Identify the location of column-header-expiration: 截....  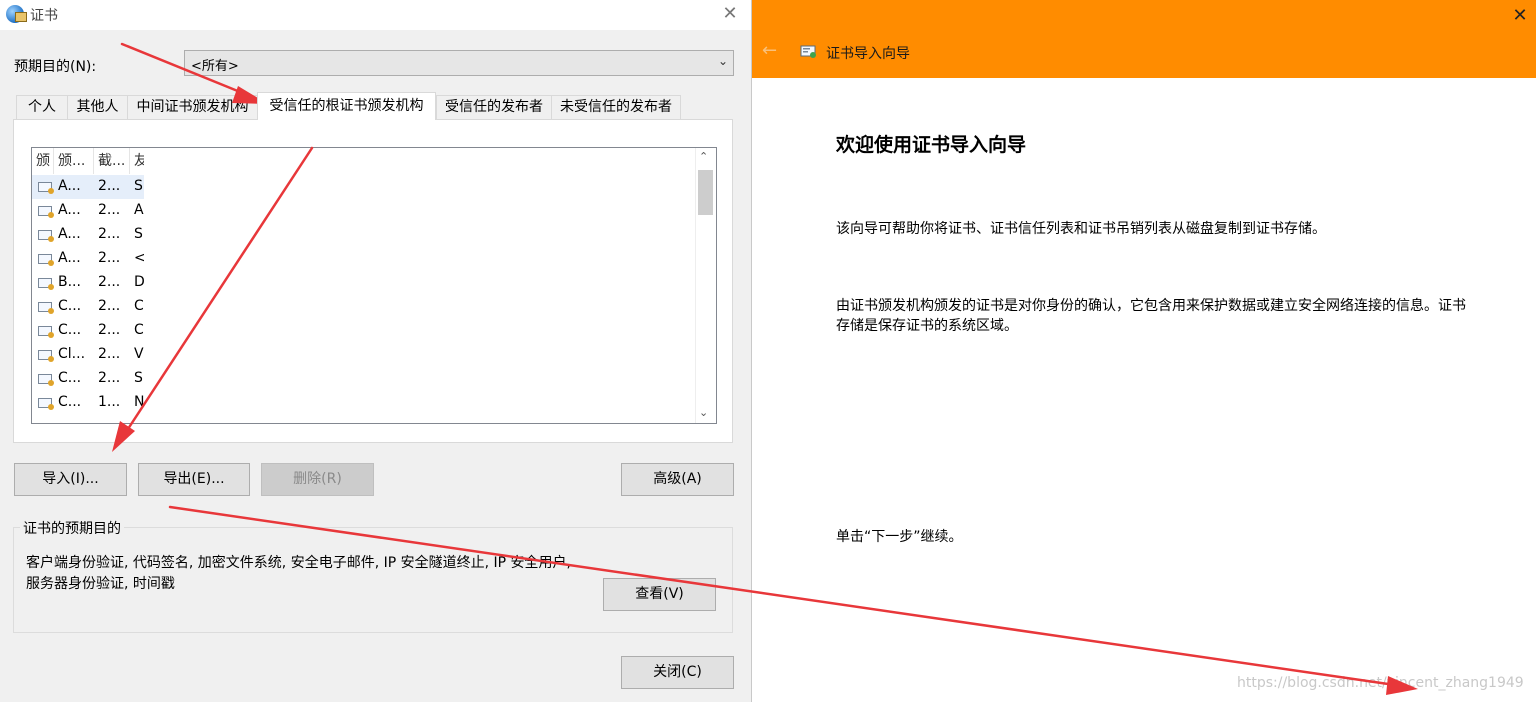
(112, 161).